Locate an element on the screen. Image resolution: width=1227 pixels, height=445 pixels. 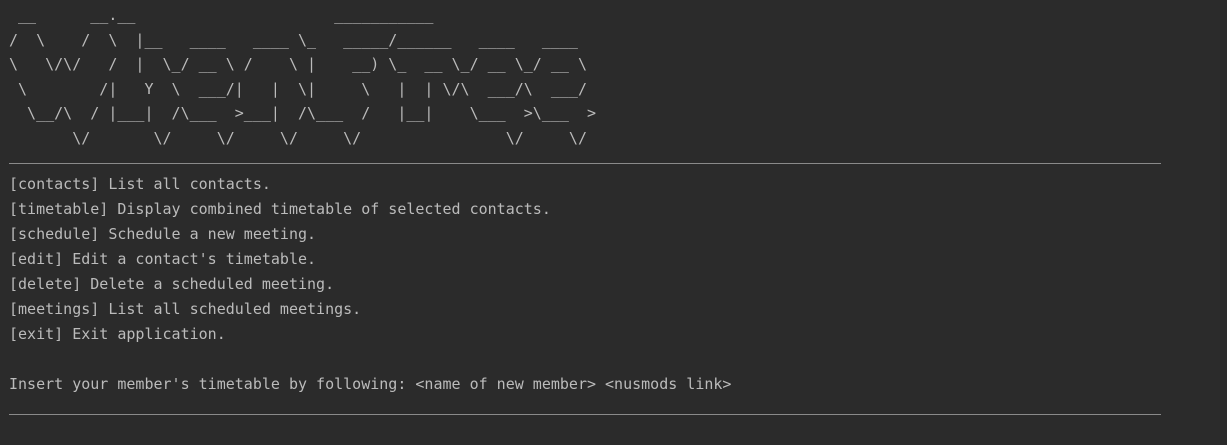
command-meetings: [meetings] List all scheduled meetings. is located at coordinates (618, 309).